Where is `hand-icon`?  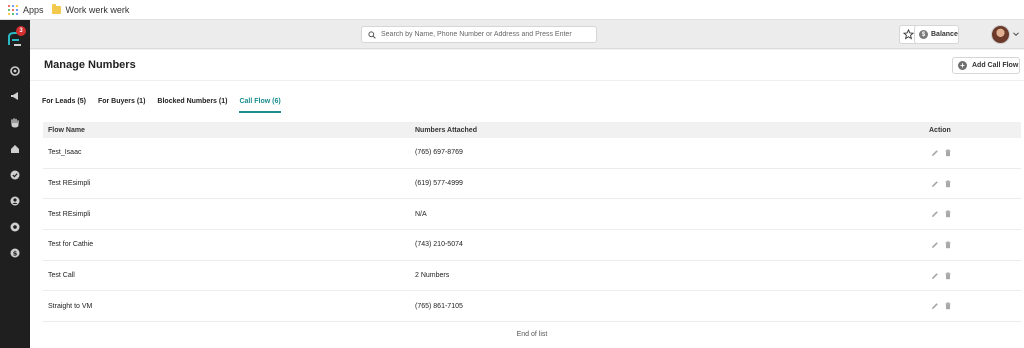 hand-icon is located at coordinates (15, 123).